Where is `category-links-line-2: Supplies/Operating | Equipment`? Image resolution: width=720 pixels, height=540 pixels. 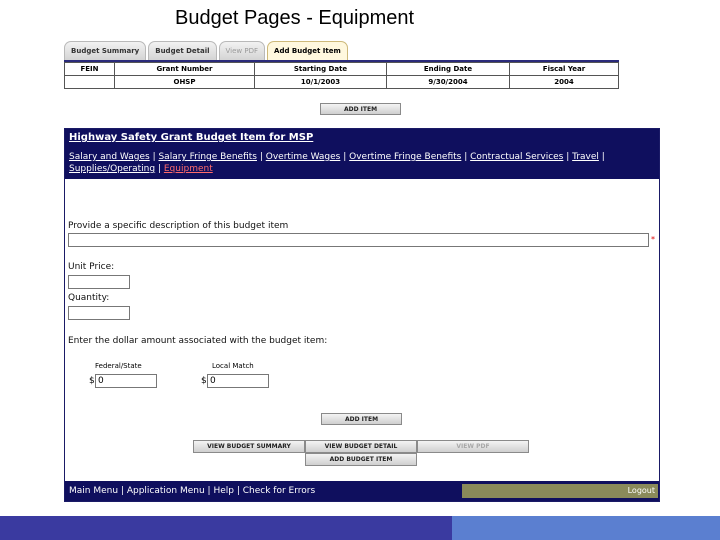
category-links-line-2: Supplies/Operating | Equipment is located at coordinates (141, 169).